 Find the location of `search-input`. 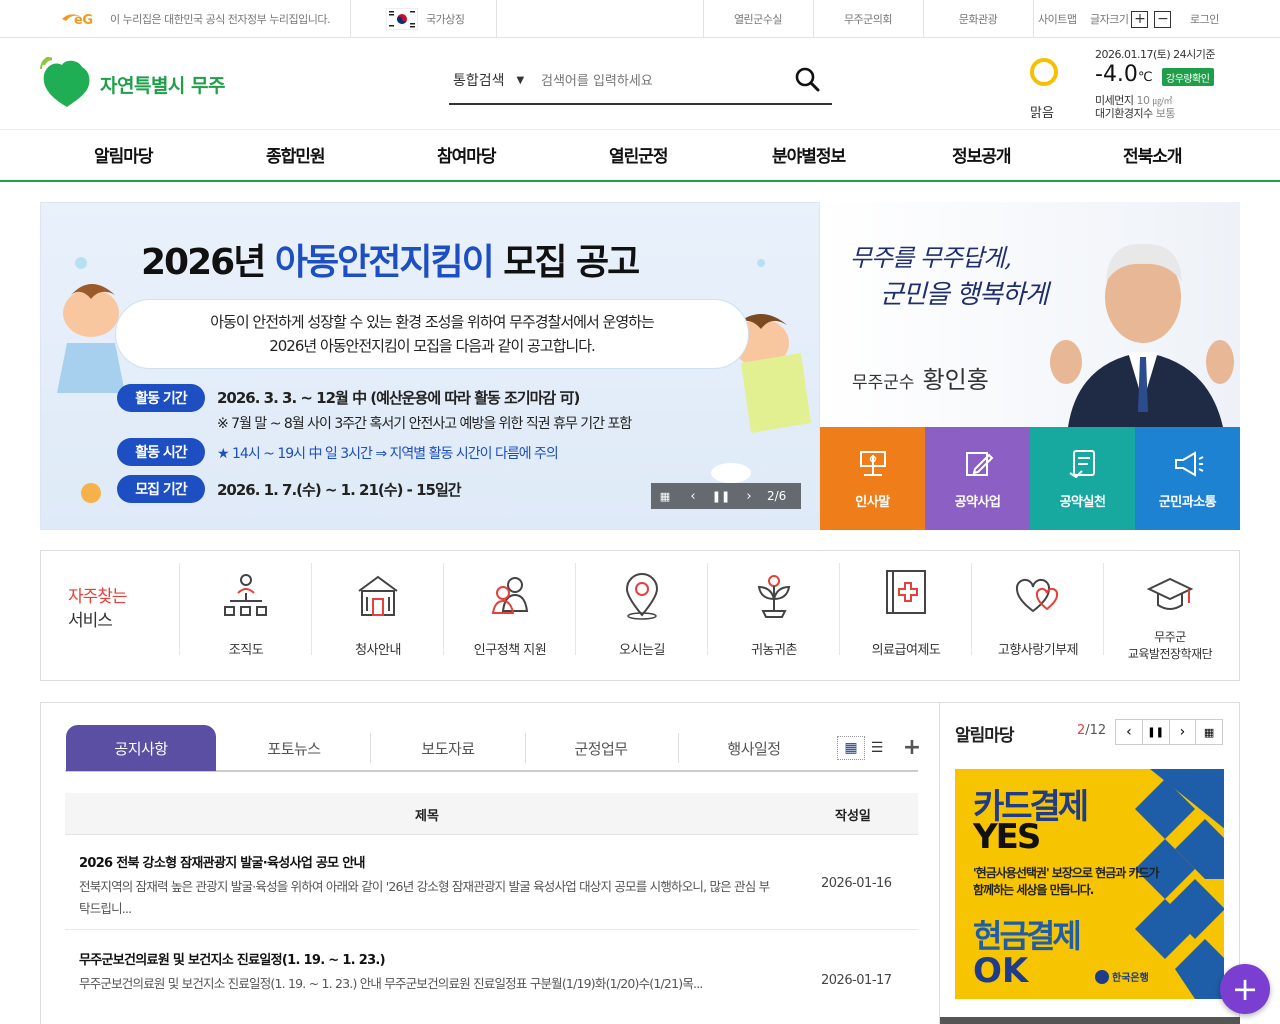

search-input is located at coordinates (661, 81).